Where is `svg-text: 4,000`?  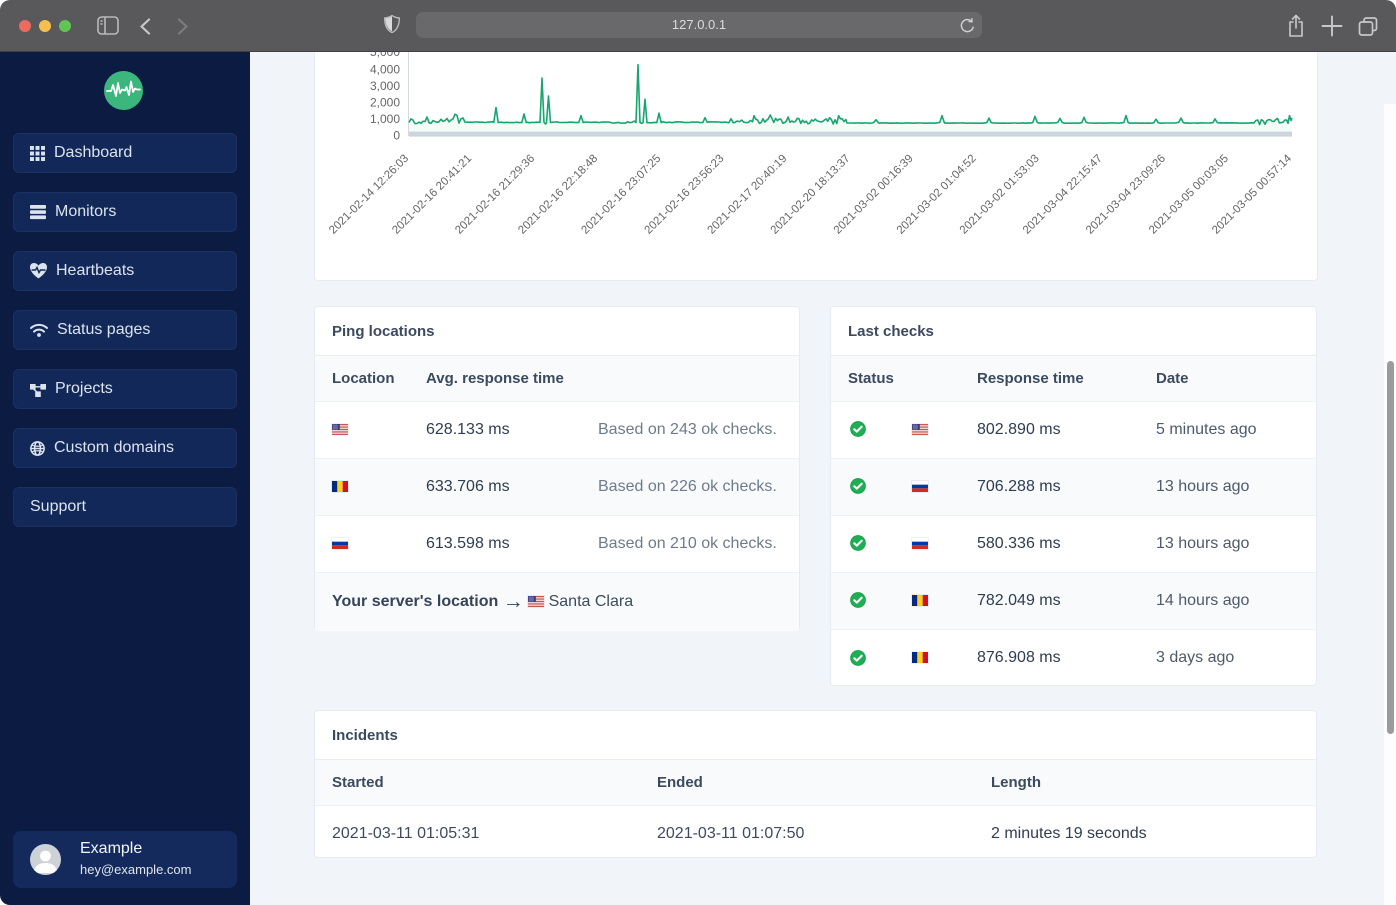 svg-text: 4,000 is located at coordinates (385, 70).